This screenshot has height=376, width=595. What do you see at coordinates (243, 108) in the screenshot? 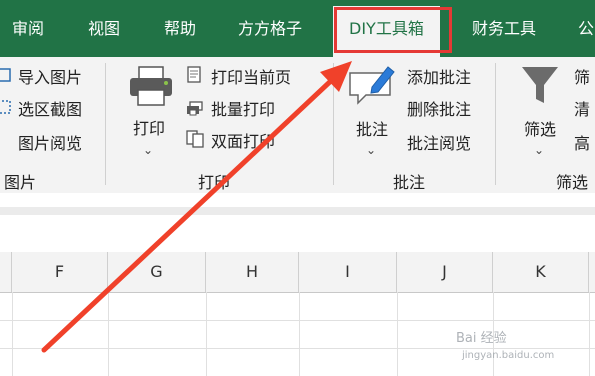
I see `batch-print-button: 批量打印` at bounding box center [243, 108].